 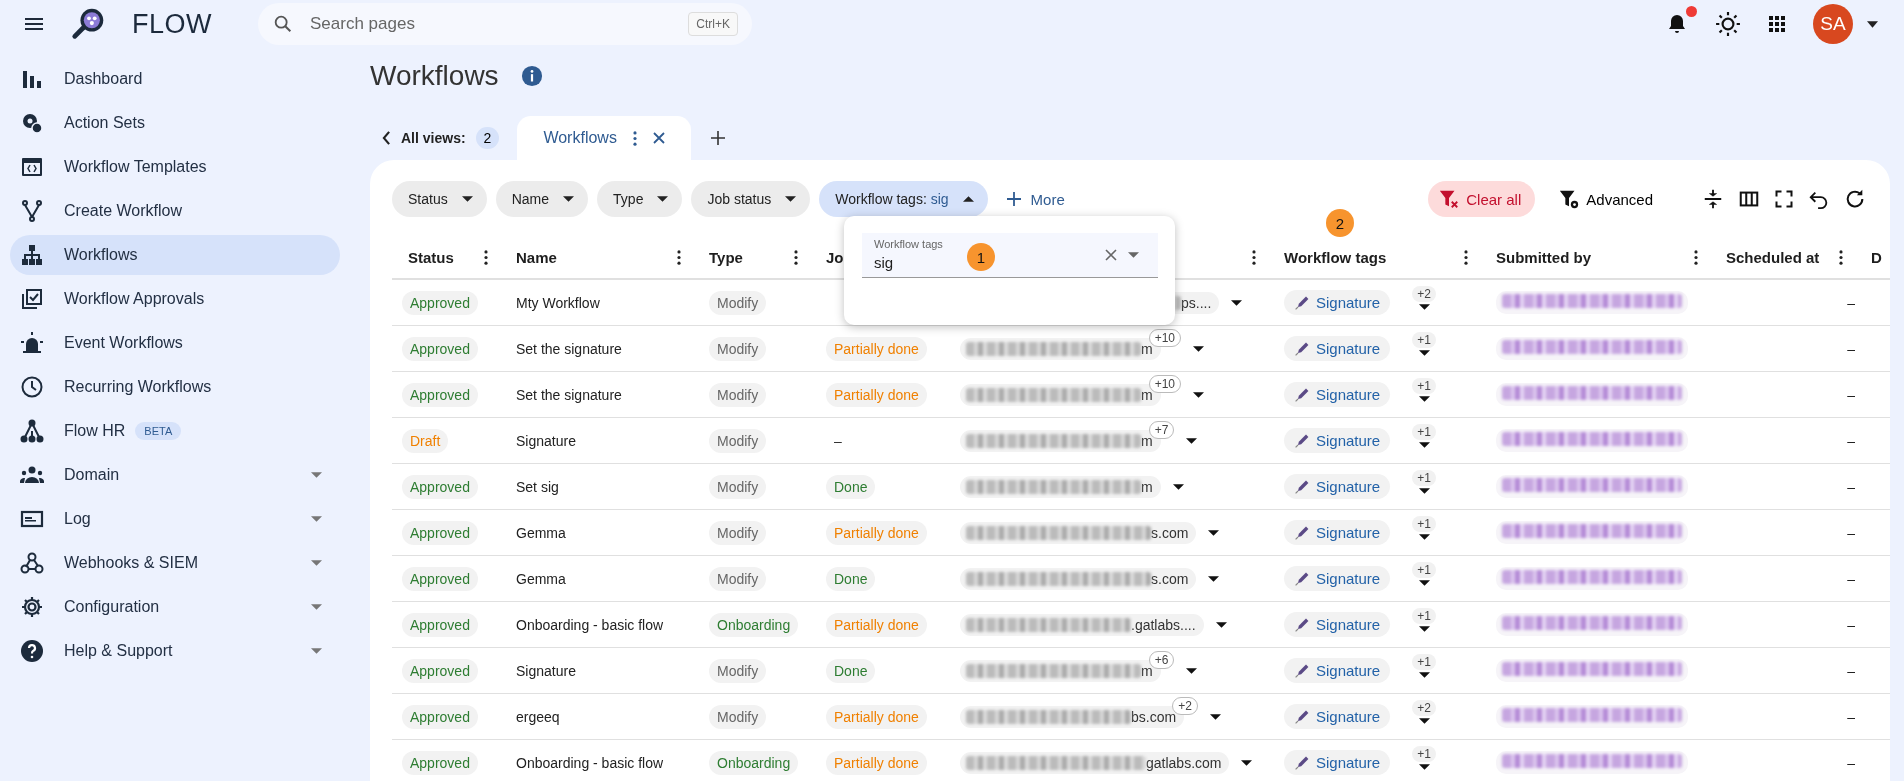 What do you see at coordinates (658, 138) in the screenshot?
I see `close-icon` at bounding box center [658, 138].